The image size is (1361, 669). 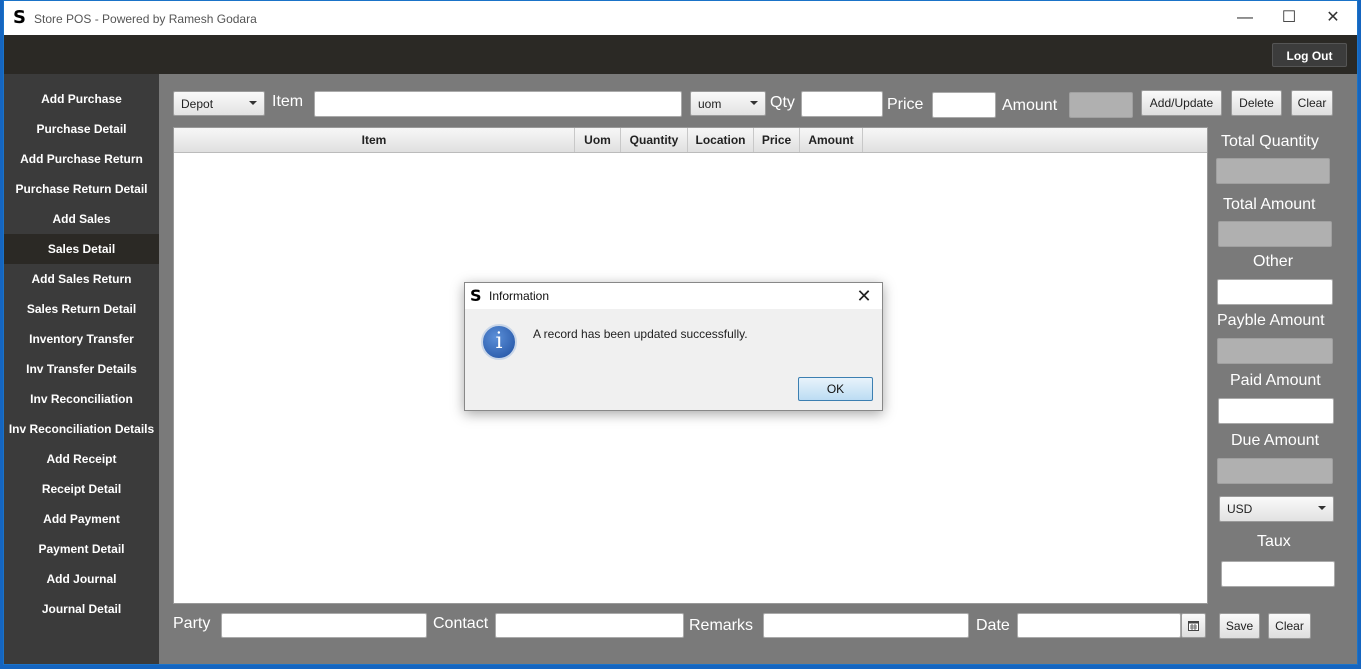 I want to click on total-amount-field, so click(x=1275, y=234).